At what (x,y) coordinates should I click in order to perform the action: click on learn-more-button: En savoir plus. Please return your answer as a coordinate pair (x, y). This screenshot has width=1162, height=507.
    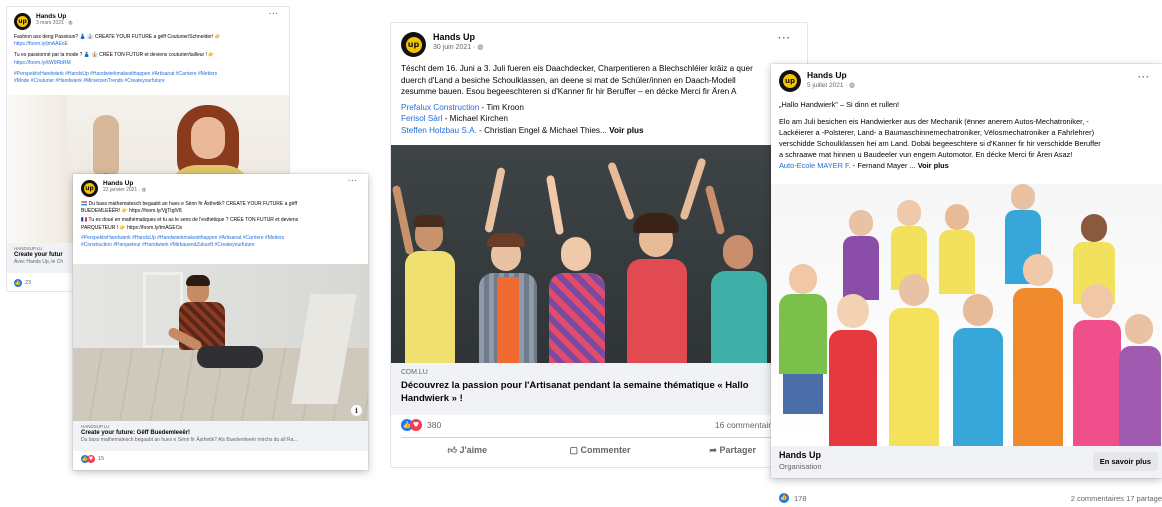
    Looking at the image, I should click on (1125, 461).